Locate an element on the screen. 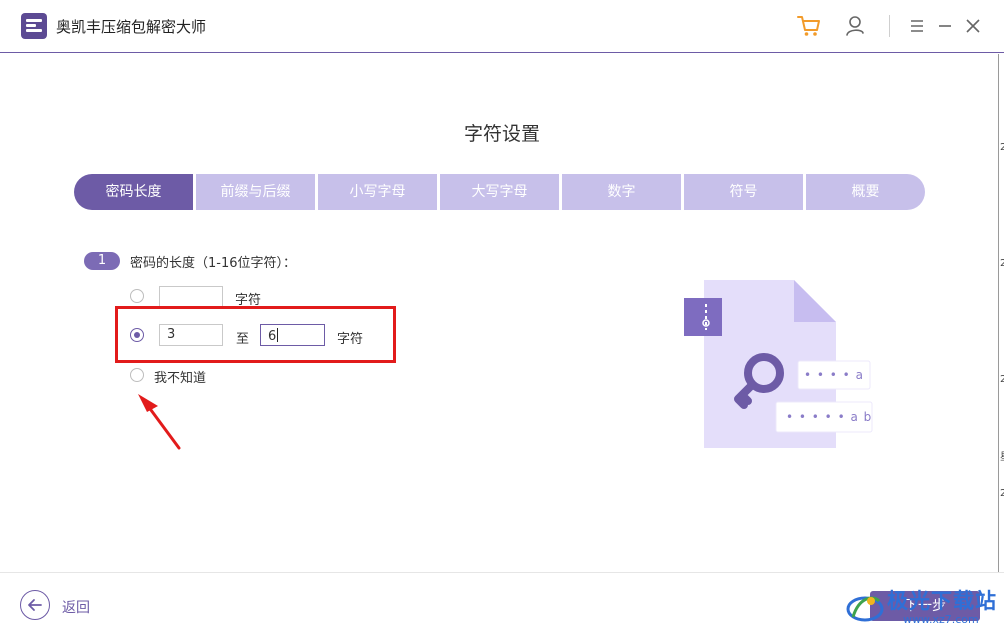  annotation-highlight-box is located at coordinates (255, 334).